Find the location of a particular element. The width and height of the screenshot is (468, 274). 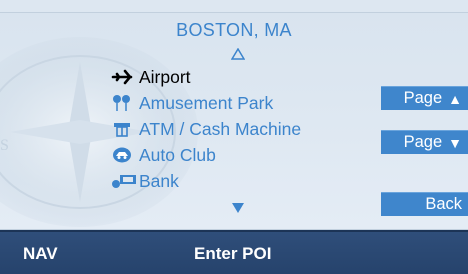

back-label: Back is located at coordinates (443, 204).